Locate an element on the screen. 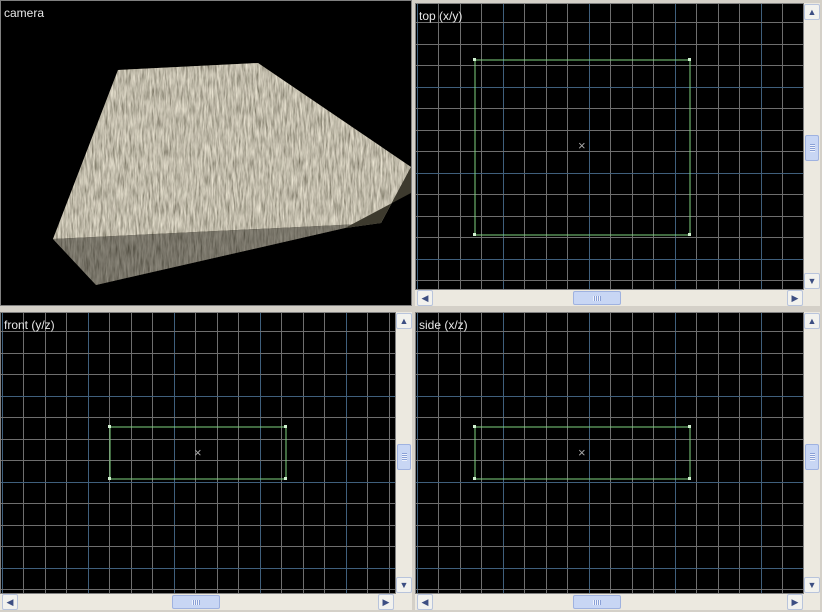 Image resolution: width=822 pixels, height=612 pixels. front-scroll-corner is located at coordinates (404, 602).